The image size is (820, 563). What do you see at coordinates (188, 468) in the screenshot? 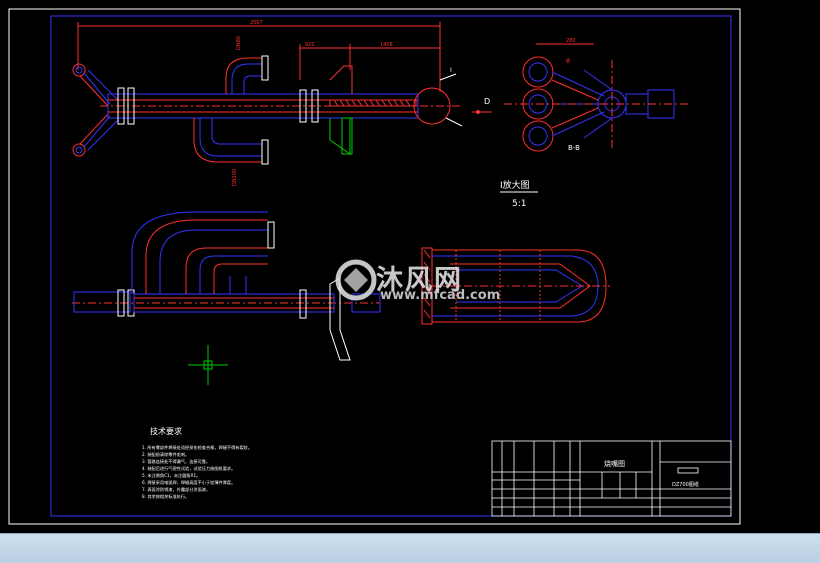
I see `tech-req-item: 4. 装配后进行气密性试验，试验压力按图纸要求。` at bounding box center [188, 468].